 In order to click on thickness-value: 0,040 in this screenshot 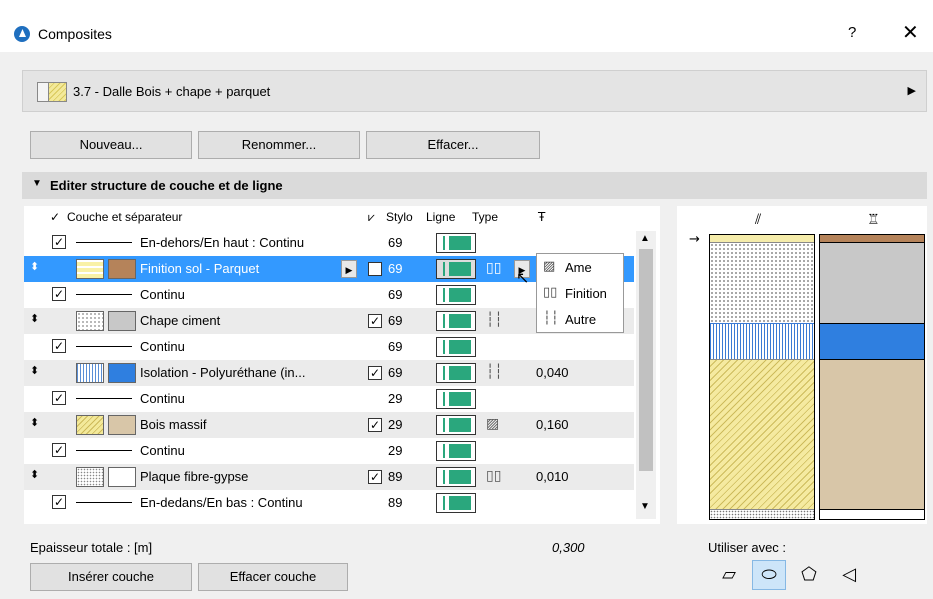, I will do `click(552, 372)`.